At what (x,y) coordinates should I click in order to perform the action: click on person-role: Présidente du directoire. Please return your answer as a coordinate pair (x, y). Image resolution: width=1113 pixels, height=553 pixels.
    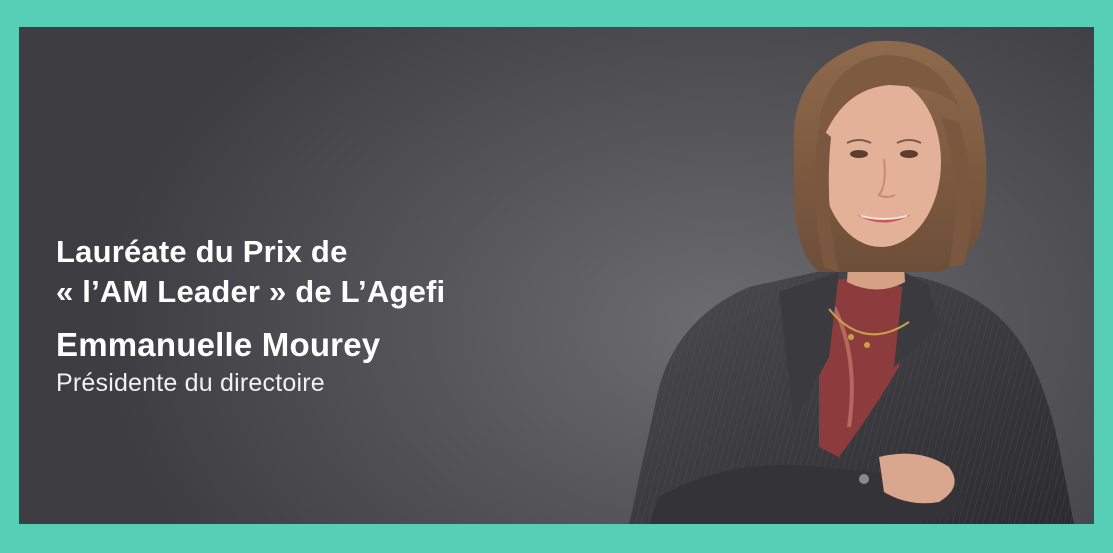
    Looking at the image, I should click on (190, 383).